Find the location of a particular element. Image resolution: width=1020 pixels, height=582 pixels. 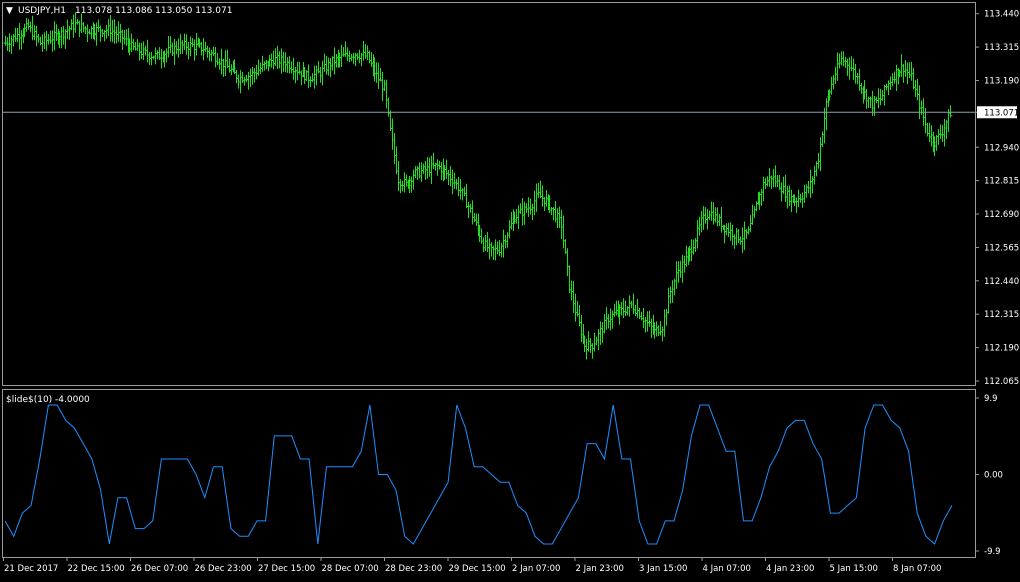

price-tick-label: 113.440 is located at coordinates (1001, 15).